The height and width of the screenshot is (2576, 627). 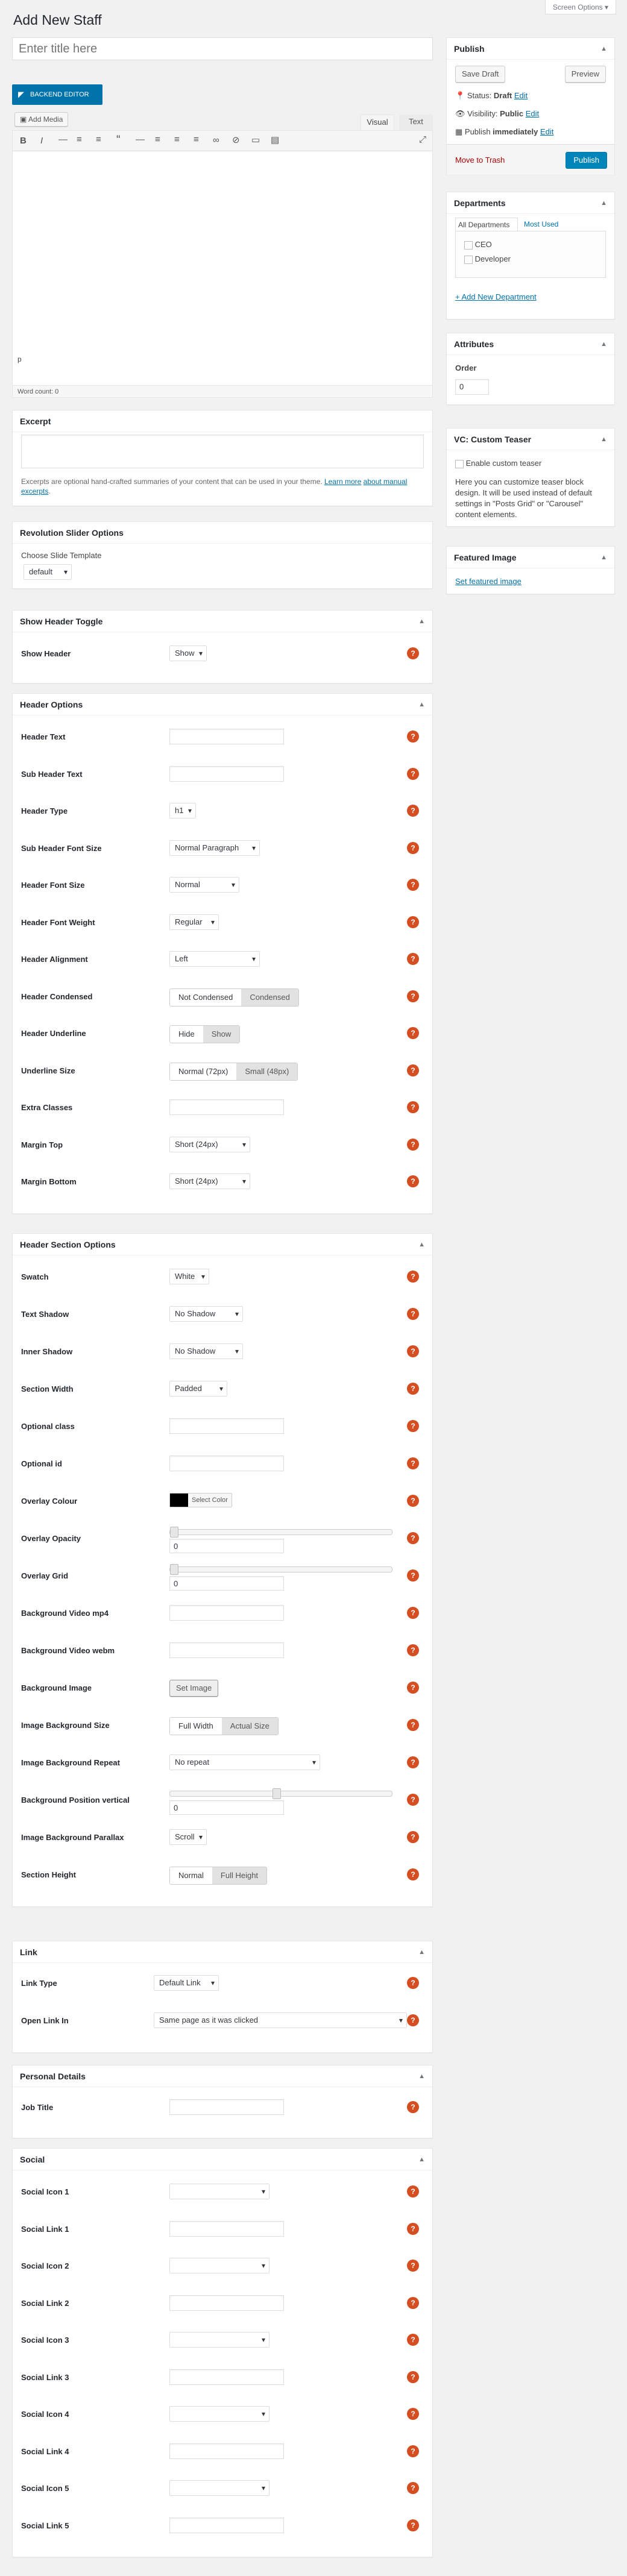 What do you see at coordinates (226, 2107) in the screenshot?
I see `job-title-input` at bounding box center [226, 2107].